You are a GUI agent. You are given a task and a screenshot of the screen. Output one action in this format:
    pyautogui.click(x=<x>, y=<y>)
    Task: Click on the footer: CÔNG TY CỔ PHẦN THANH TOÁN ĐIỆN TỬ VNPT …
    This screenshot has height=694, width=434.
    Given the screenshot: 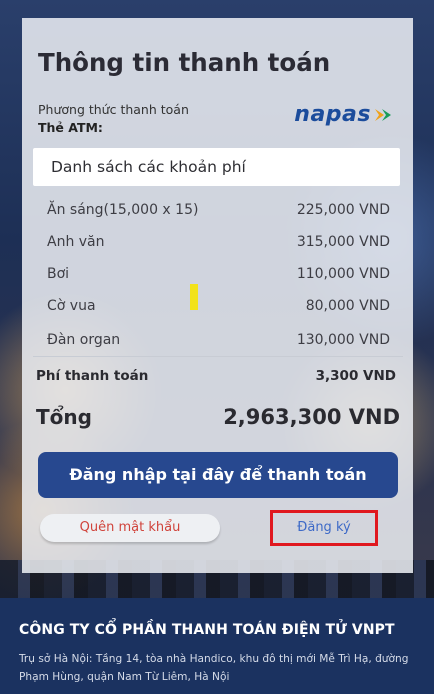 What is the action you would take?
    pyautogui.click(x=217, y=646)
    